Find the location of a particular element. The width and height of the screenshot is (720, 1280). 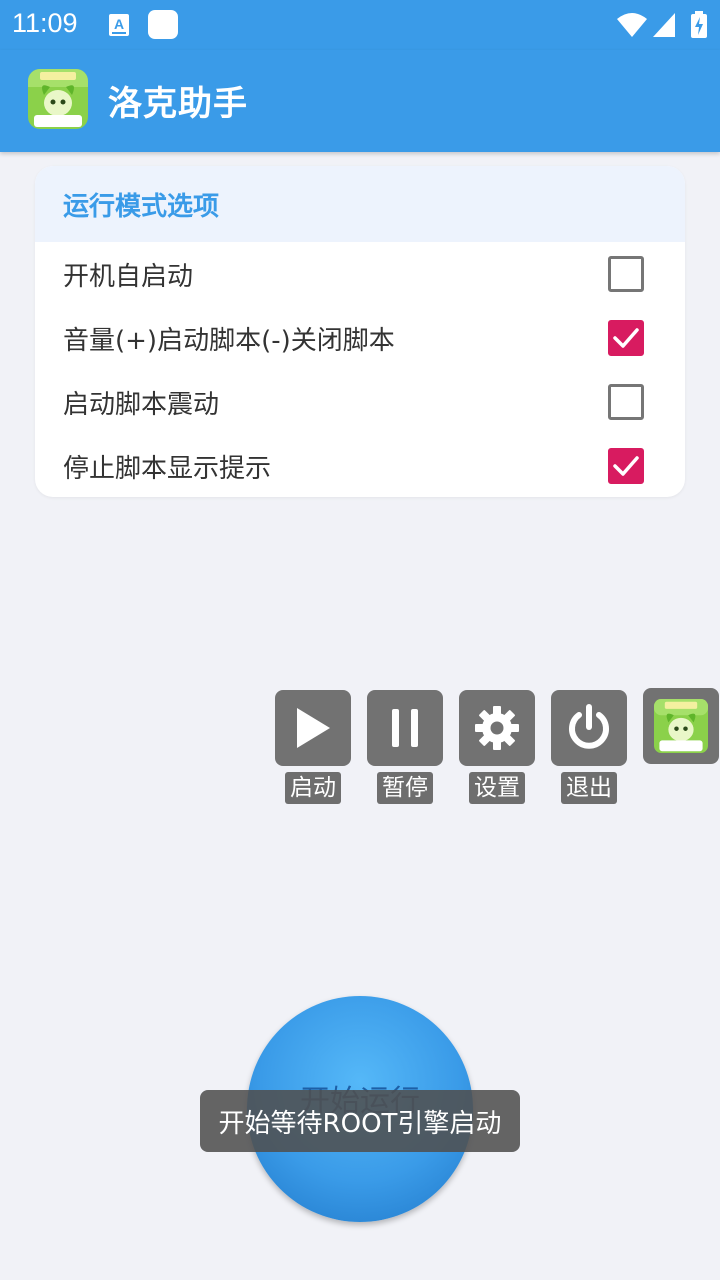

volume-keys-checkbox is located at coordinates (626, 338).